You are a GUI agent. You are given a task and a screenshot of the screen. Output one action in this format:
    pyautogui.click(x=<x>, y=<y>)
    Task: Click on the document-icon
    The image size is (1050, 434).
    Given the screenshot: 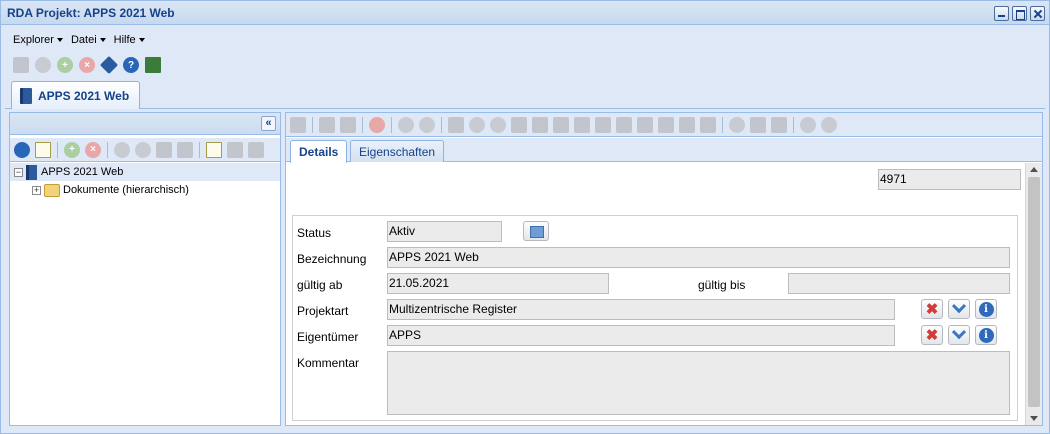 What is the action you would take?
    pyautogui.click(x=708, y=124)
    